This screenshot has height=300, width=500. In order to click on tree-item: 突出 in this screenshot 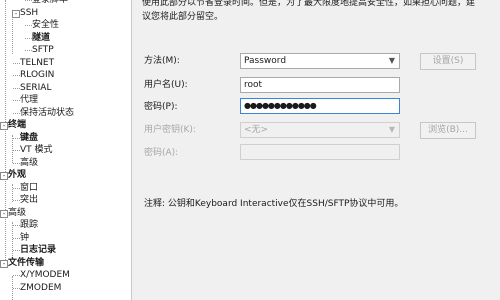, I will do `click(29, 200)`.